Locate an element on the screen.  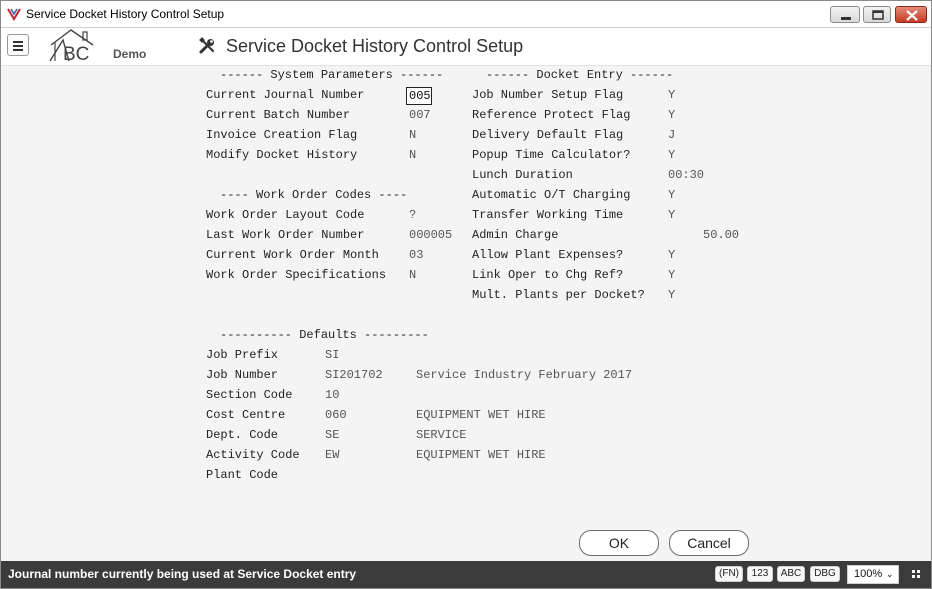
allow-plant-expenses-label: Allow Plant Expenses? is located at coordinates (548, 255).